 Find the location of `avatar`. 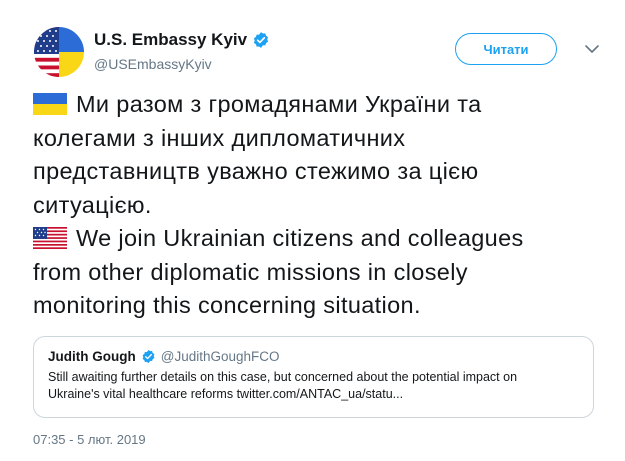

avatar is located at coordinates (59, 52).